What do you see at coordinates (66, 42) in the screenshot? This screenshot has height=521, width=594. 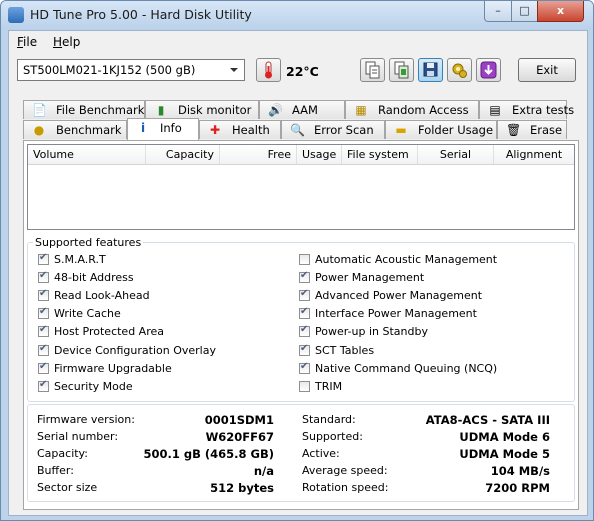 I see `menu-help: Help` at bounding box center [66, 42].